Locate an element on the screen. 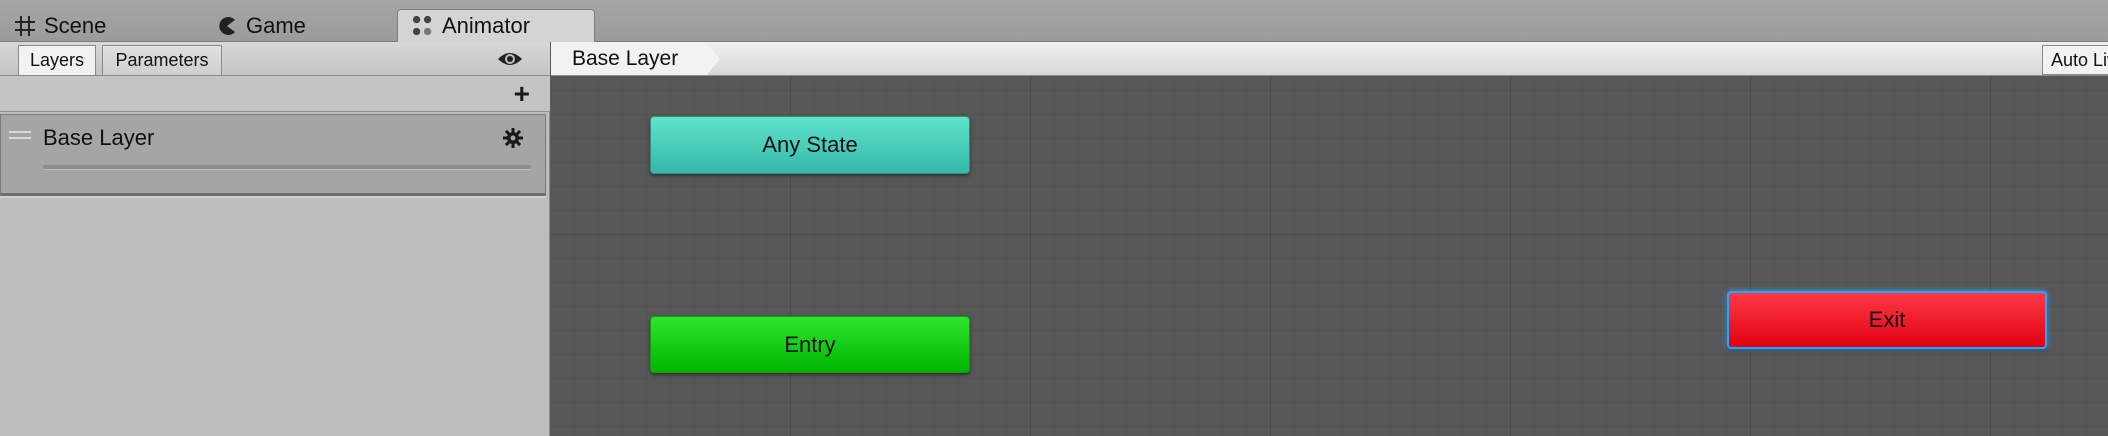 The width and height of the screenshot is (2108, 436). any-state-label: Any State is located at coordinates (810, 144).